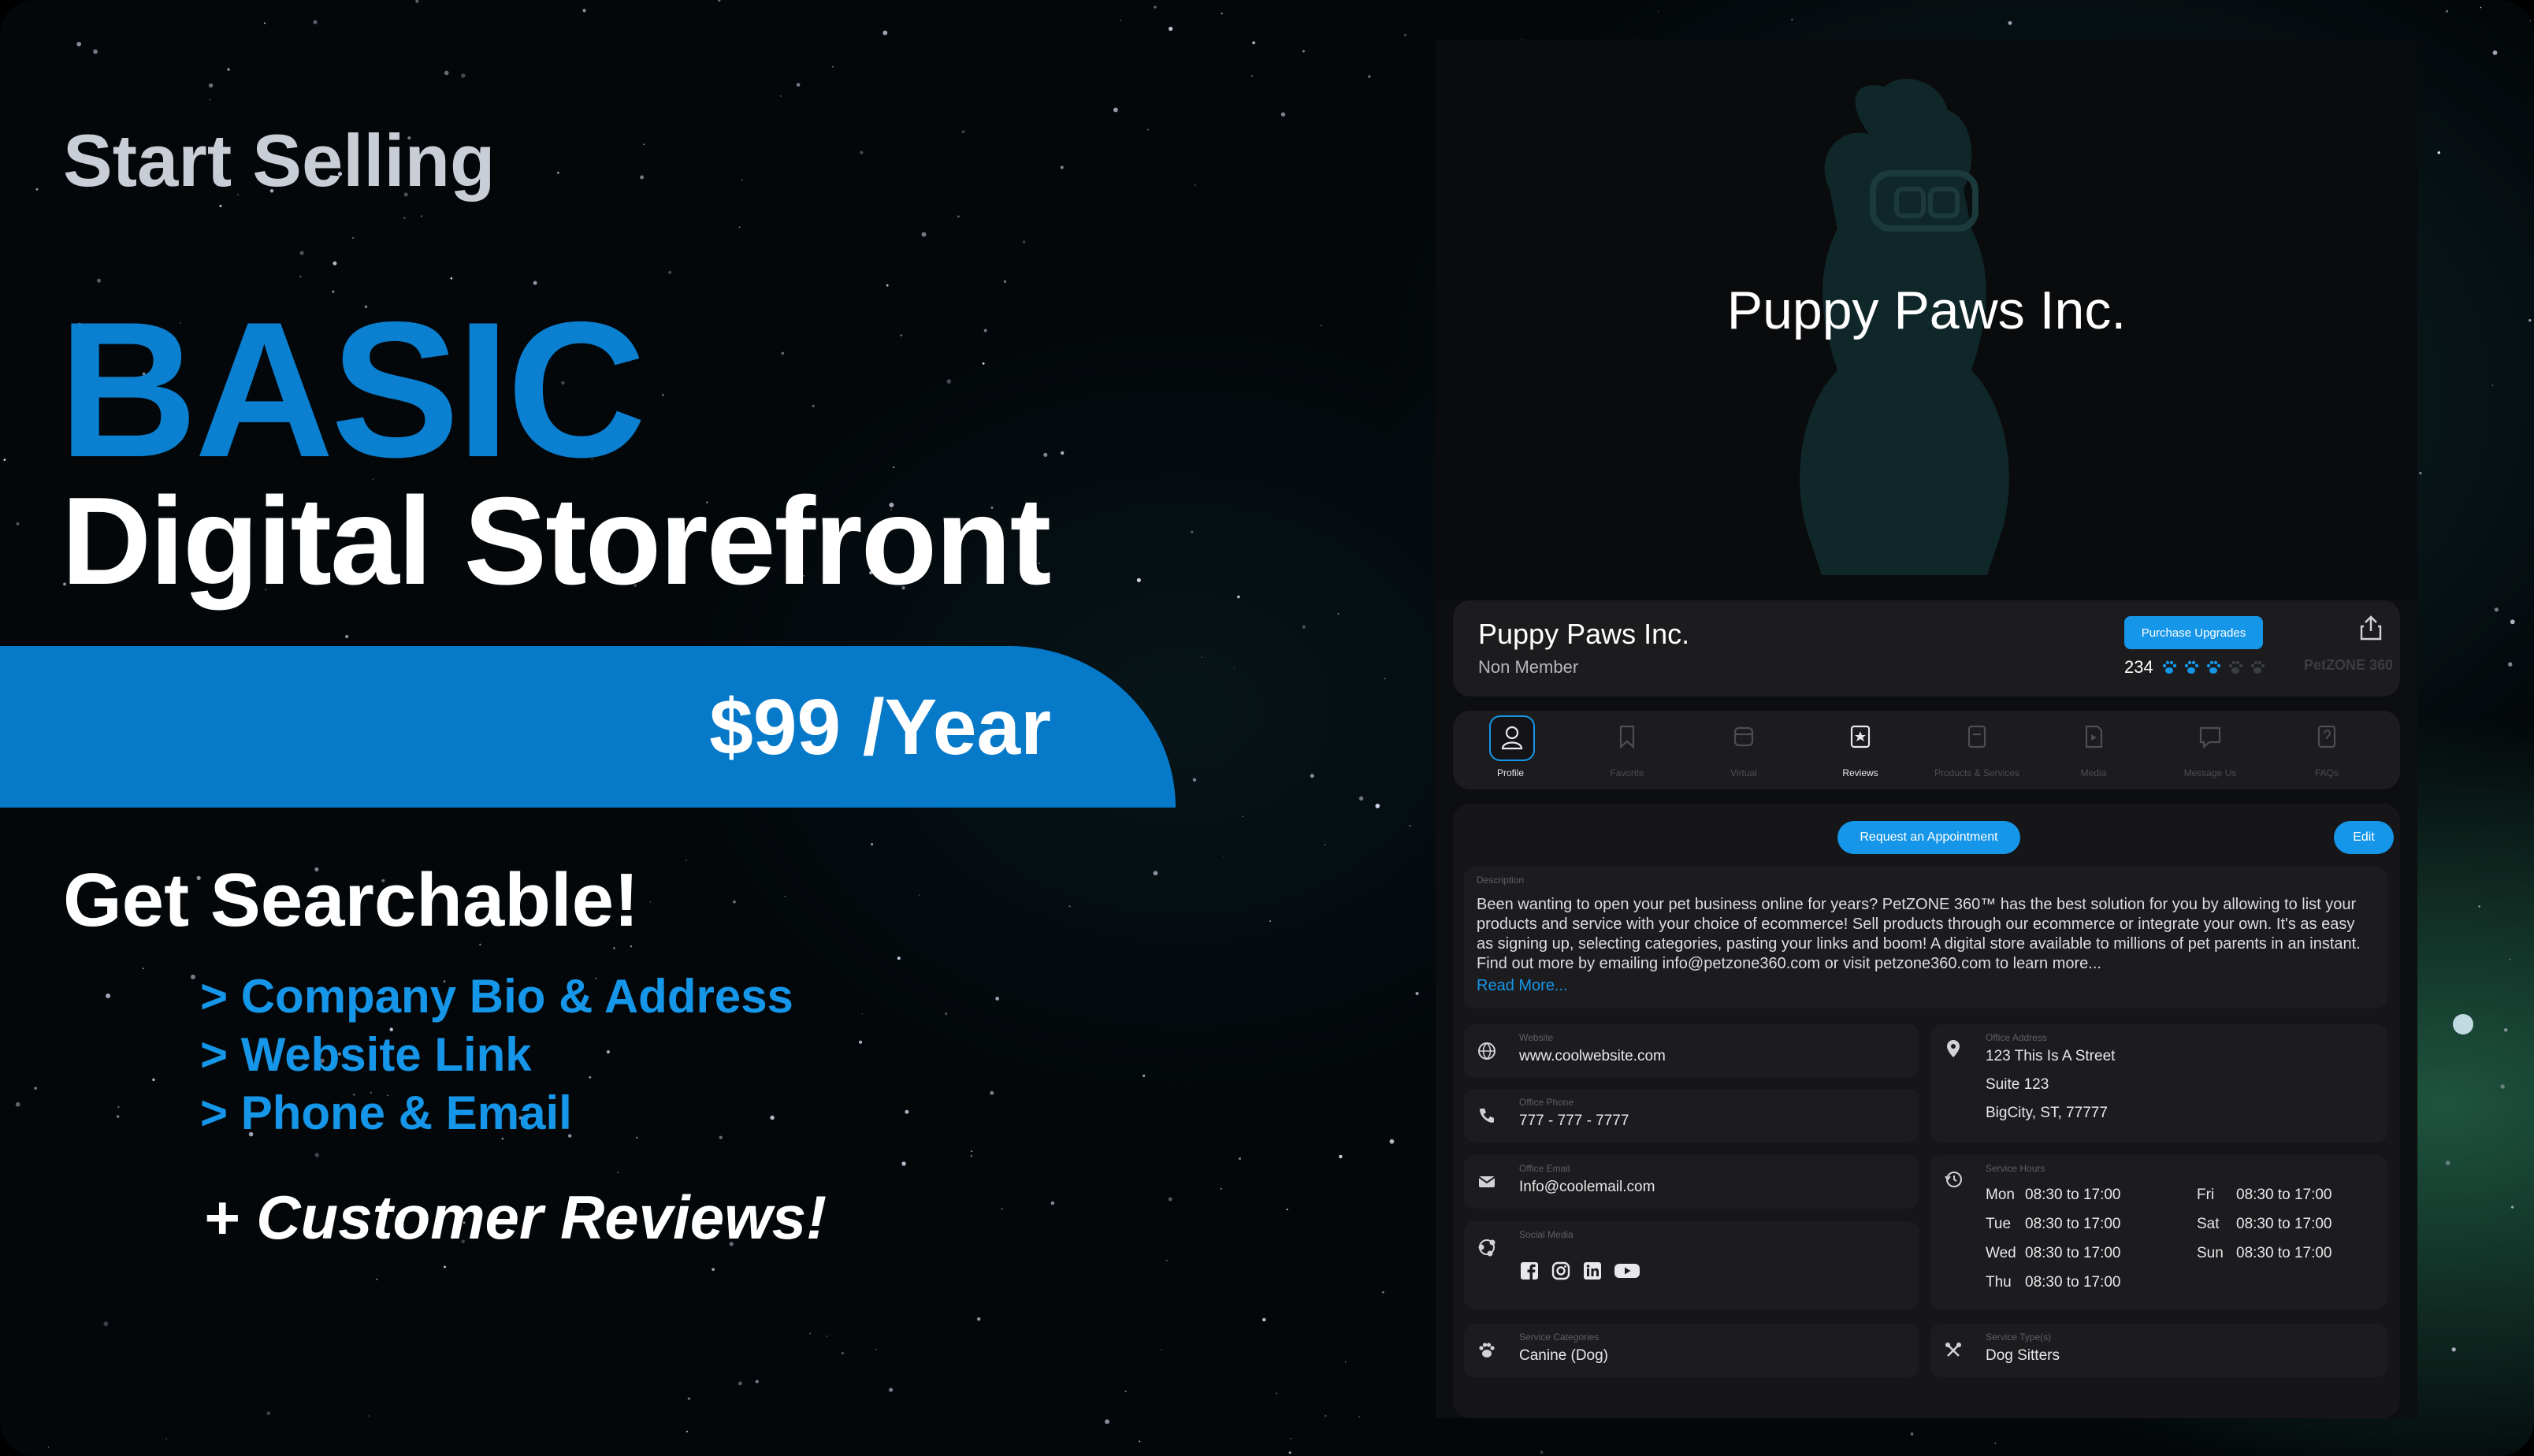 The height and width of the screenshot is (1456, 2534). What do you see at coordinates (1953, 1048) in the screenshot?
I see `location-pin-icon` at bounding box center [1953, 1048].